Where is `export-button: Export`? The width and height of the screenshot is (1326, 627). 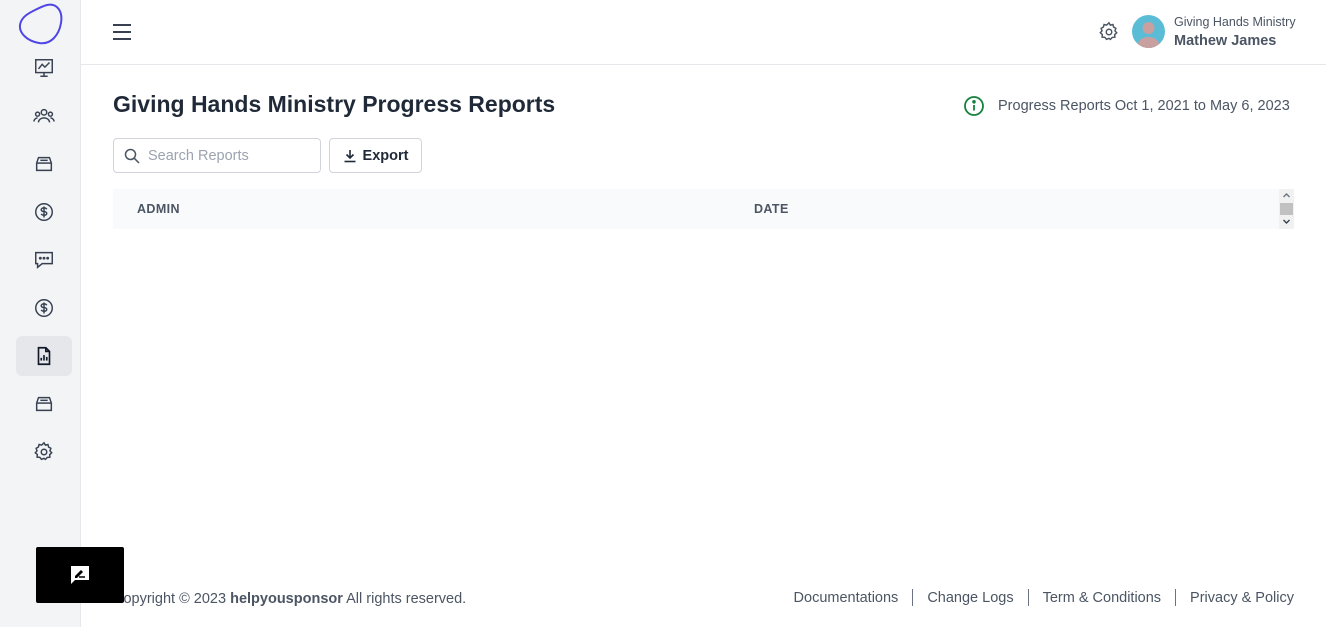
export-button: Export is located at coordinates (375, 155).